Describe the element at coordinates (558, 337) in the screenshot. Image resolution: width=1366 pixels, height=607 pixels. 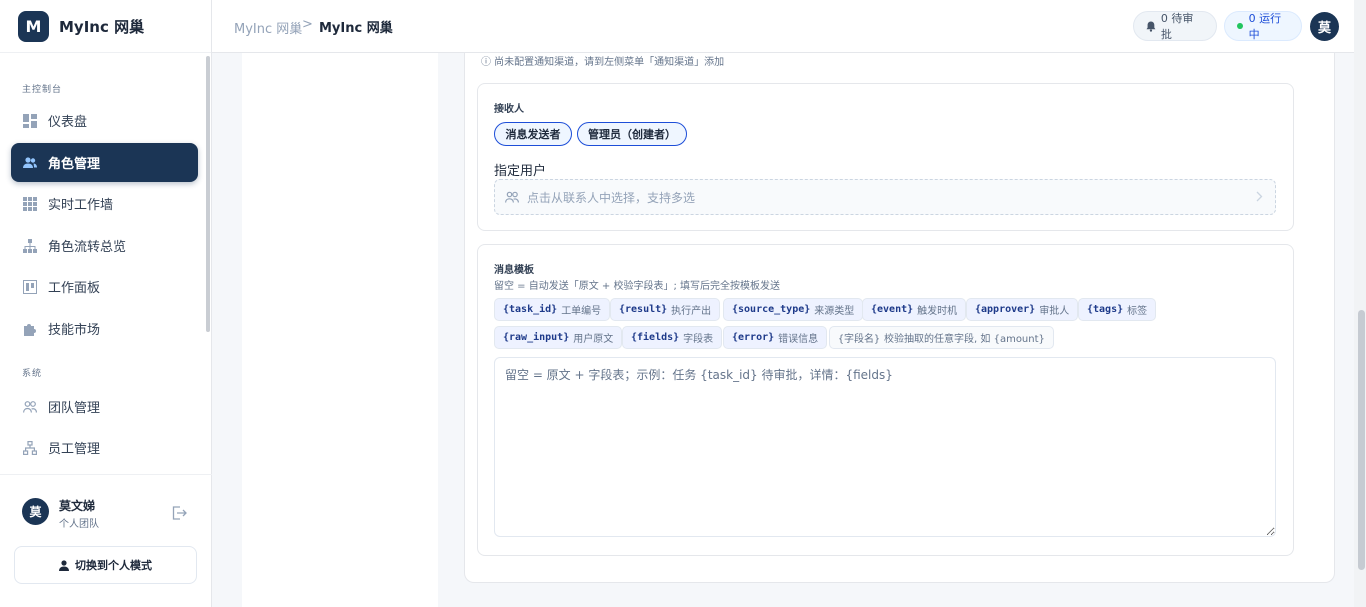
I see `variable-chip: {raw_input} 用户原文` at that location.